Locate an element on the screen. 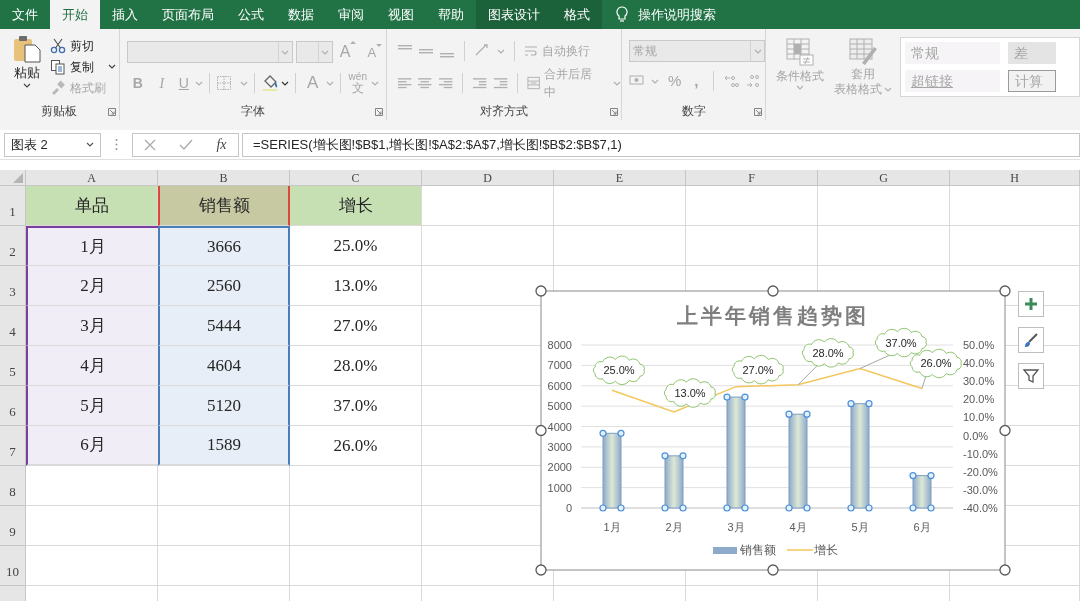 The width and height of the screenshot is (1080, 601). column-header: G is located at coordinates (884, 178).